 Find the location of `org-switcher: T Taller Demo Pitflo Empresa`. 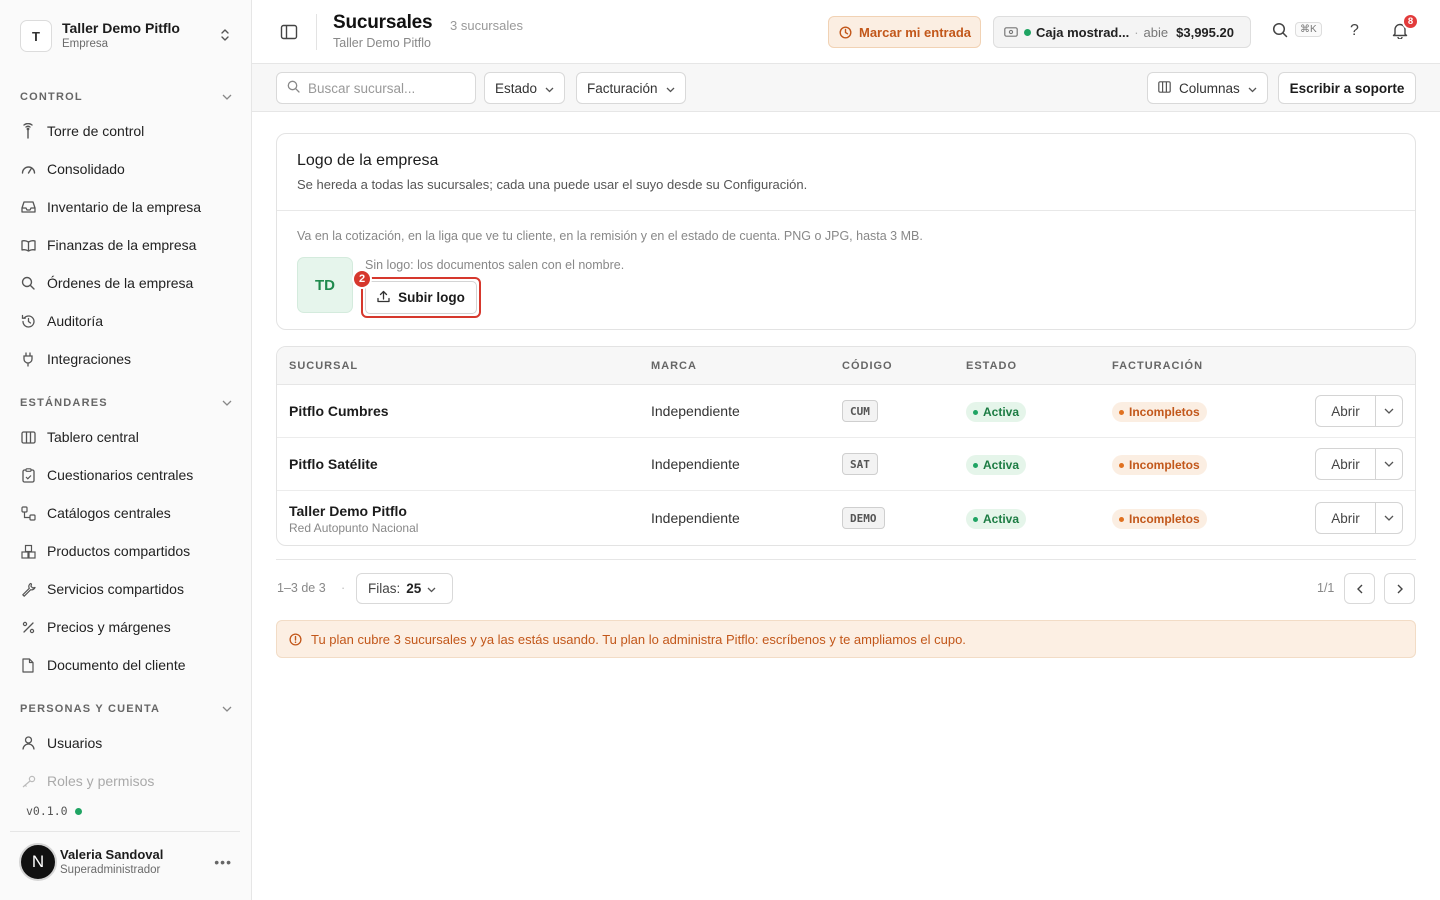

org-switcher: T Taller Demo Pitflo Empresa is located at coordinates (126, 36).